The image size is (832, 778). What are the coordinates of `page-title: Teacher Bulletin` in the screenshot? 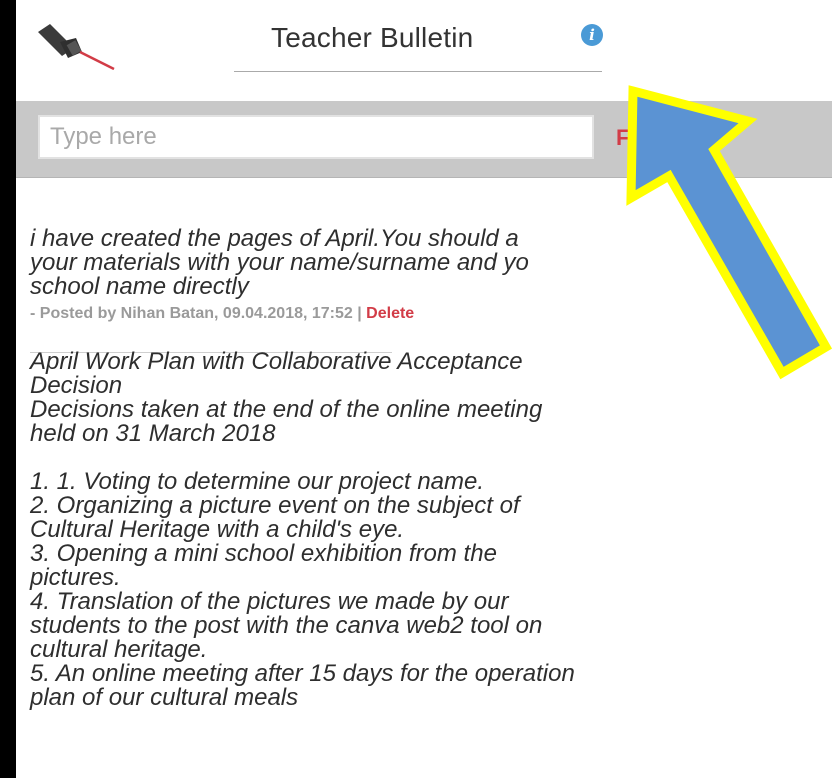 It's located at (372, 37).